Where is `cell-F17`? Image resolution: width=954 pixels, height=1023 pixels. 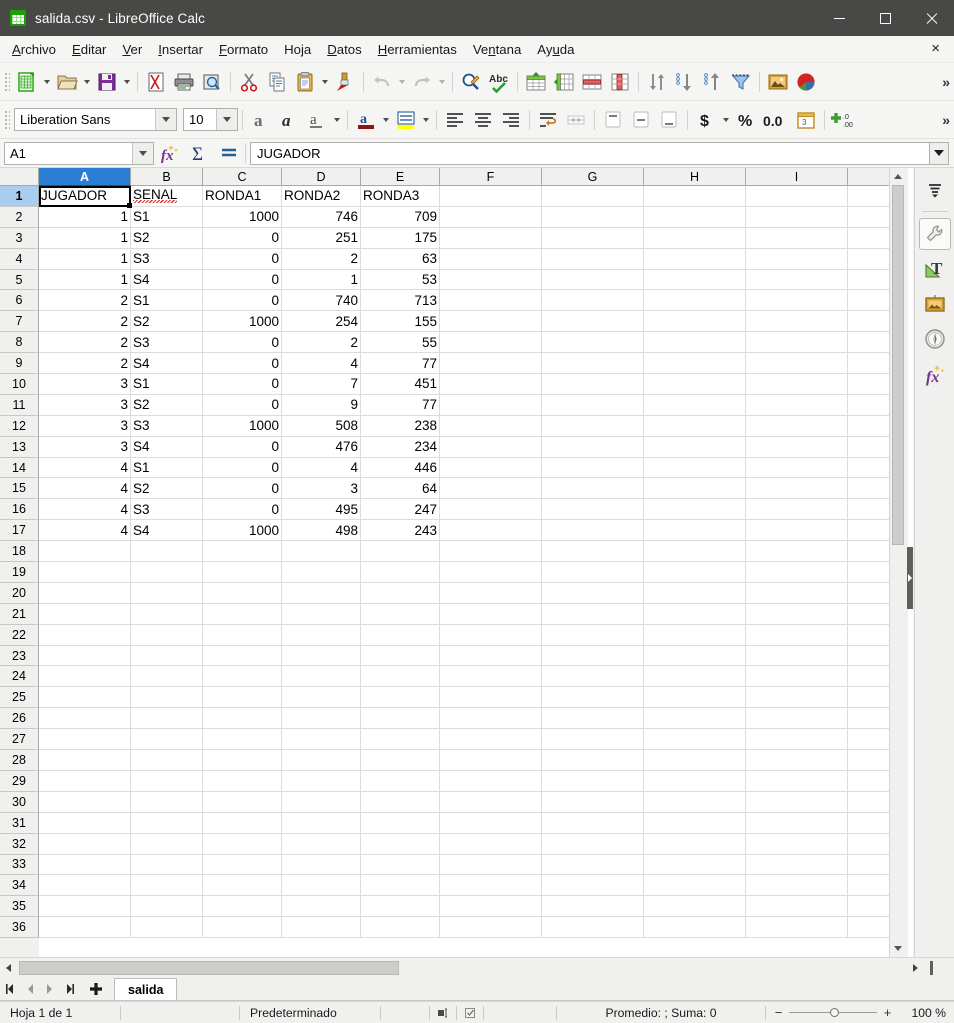 cell-F17 is located at coordinates (491, 531).